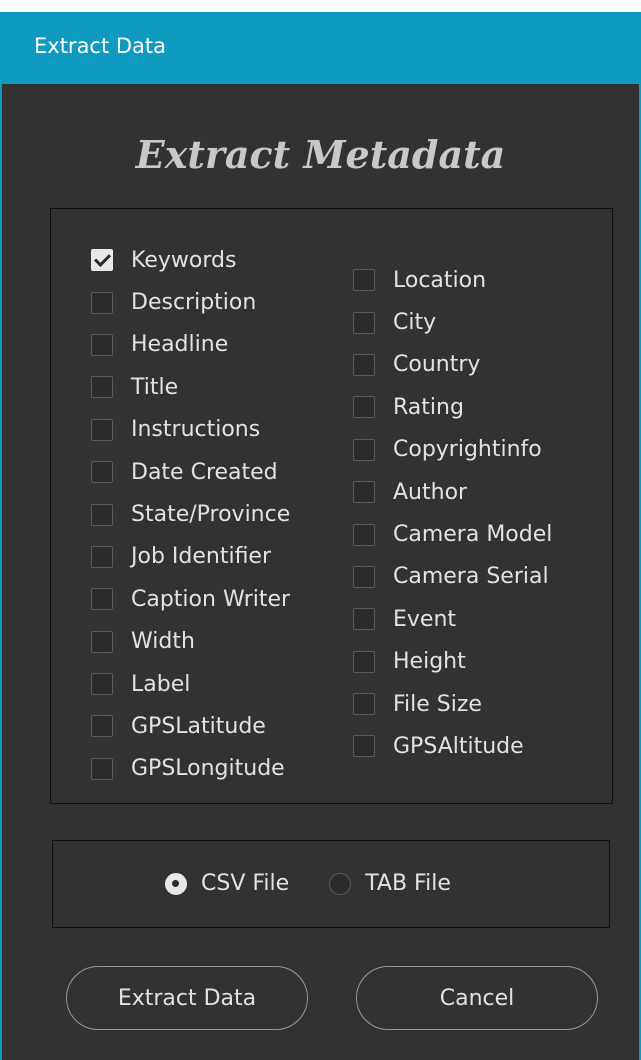 This screenshot has height=1060, width=641. What do you see at coordinates (102, 260) in the screenshot?
I see `checkbox-keywords` at bounding box center [102, 260].